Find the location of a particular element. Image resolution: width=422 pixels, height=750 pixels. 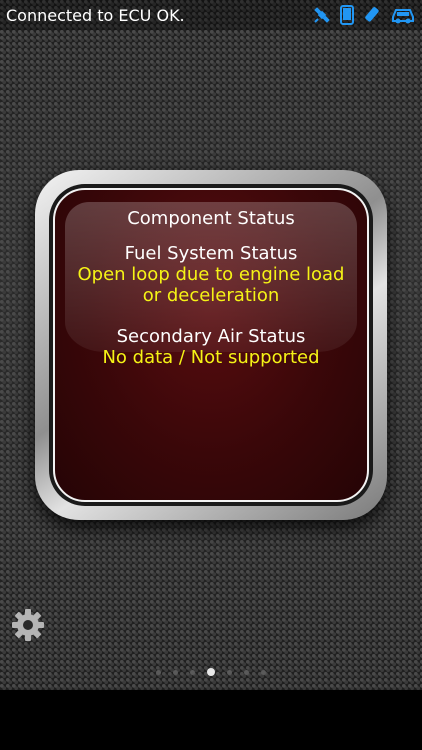

car-icon is located at coordinates (403, 15).